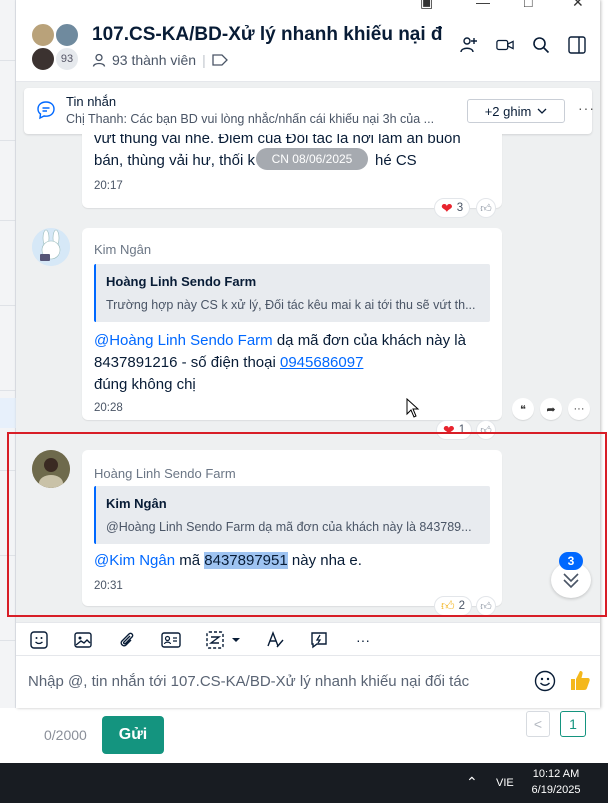 The image size is (608, 803). I want to click on send-button: Gửi, so click(133, 735).